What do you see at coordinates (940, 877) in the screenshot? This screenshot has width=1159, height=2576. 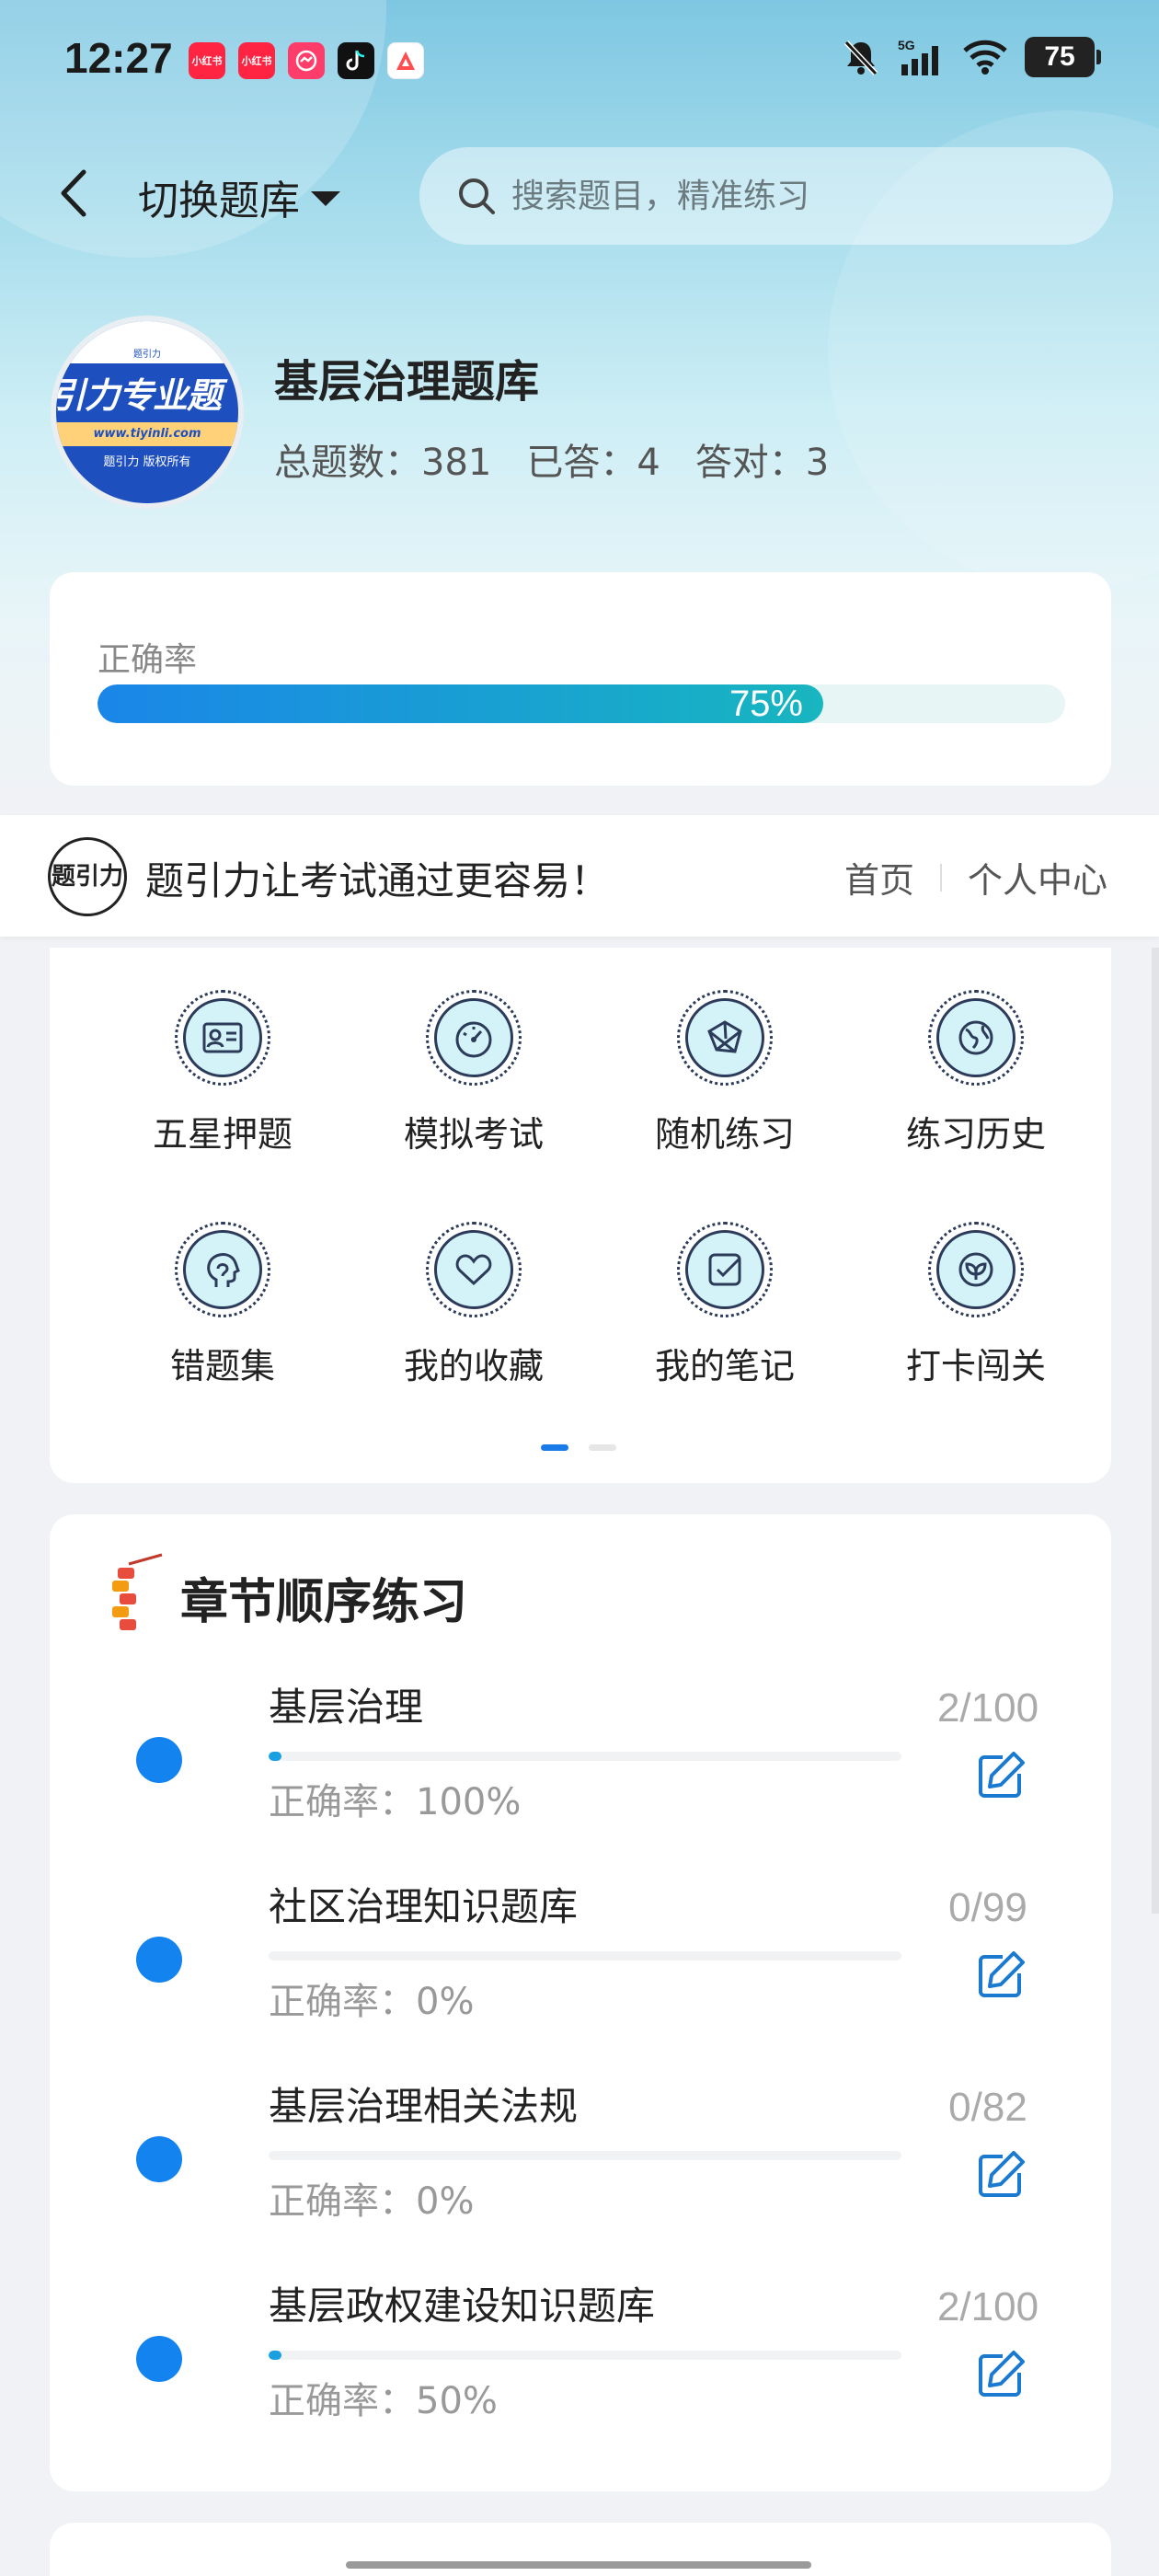 I see `divider` at bounding box center [940, 877].